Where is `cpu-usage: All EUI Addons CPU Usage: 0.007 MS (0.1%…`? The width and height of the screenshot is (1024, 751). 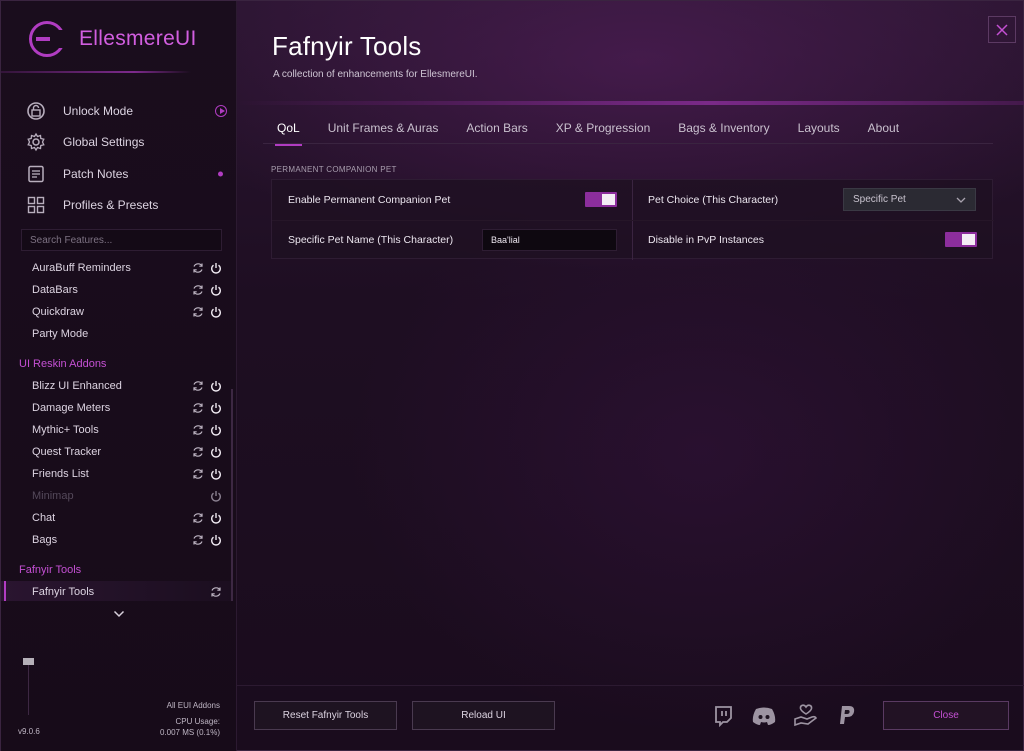 cpu-usage: All EUI Addons CPU Usage: 0.007 MS (0.1%… is located at coordinates (190, 719).